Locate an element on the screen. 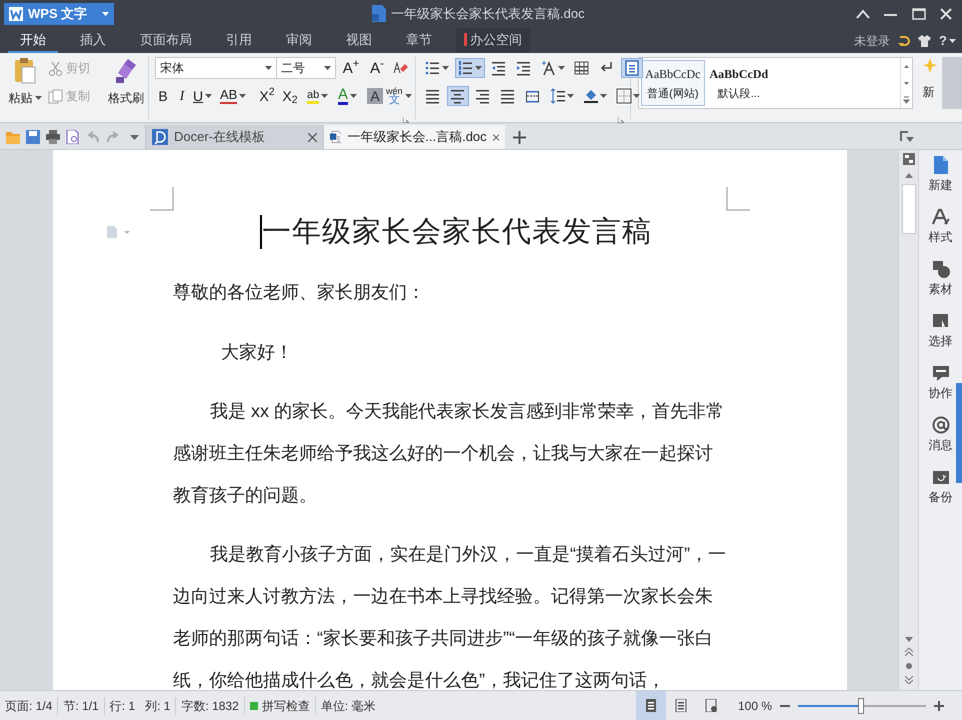 Image resolution: width=962 pixels, height=720 pixels. menu-tab: 章节 is located at coordinates (419, 40).